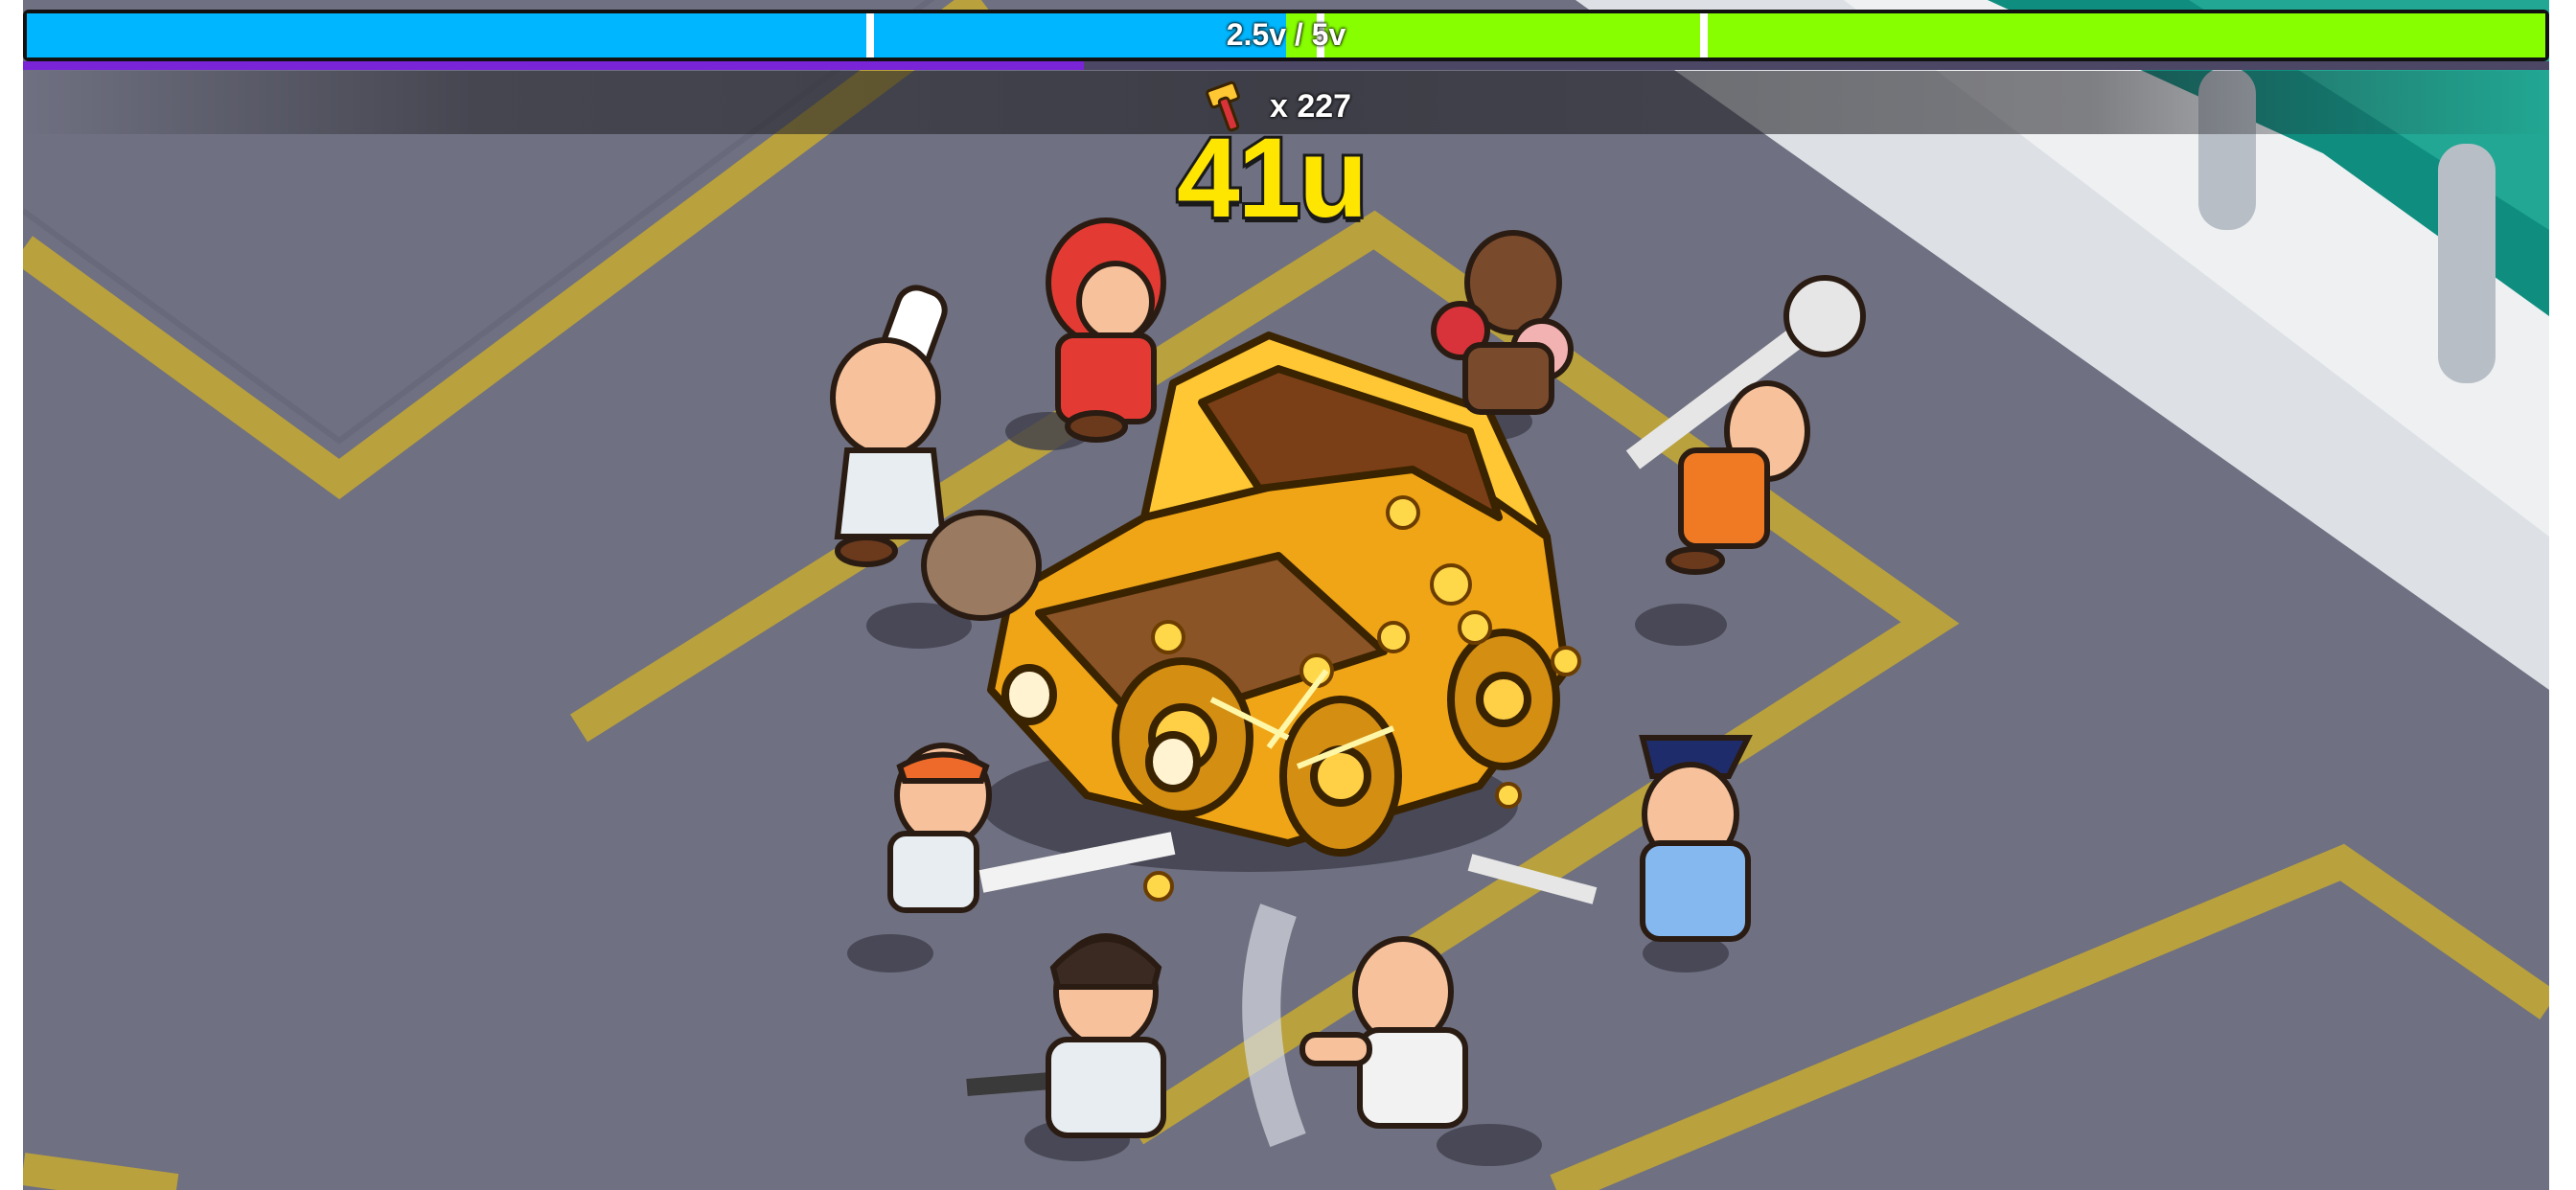 The image size is (2576, 1190). I want to click on secondary-progress-fill, so click(553, 66).